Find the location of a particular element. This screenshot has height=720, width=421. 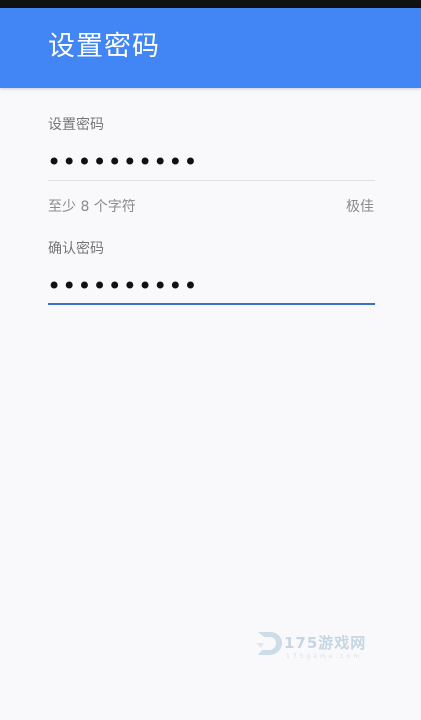

app-bar: 设置密码 is located at coordinates (210, 48).